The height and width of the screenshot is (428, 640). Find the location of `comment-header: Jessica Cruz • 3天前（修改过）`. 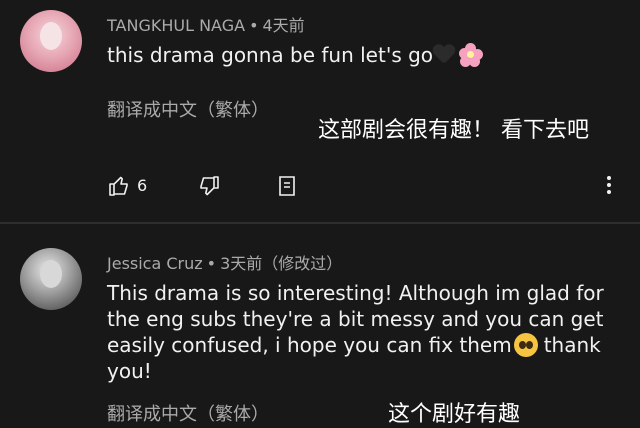

comment-header: Jessica Cruz • 3天前（修改过） is located at coordinates (224, 262).